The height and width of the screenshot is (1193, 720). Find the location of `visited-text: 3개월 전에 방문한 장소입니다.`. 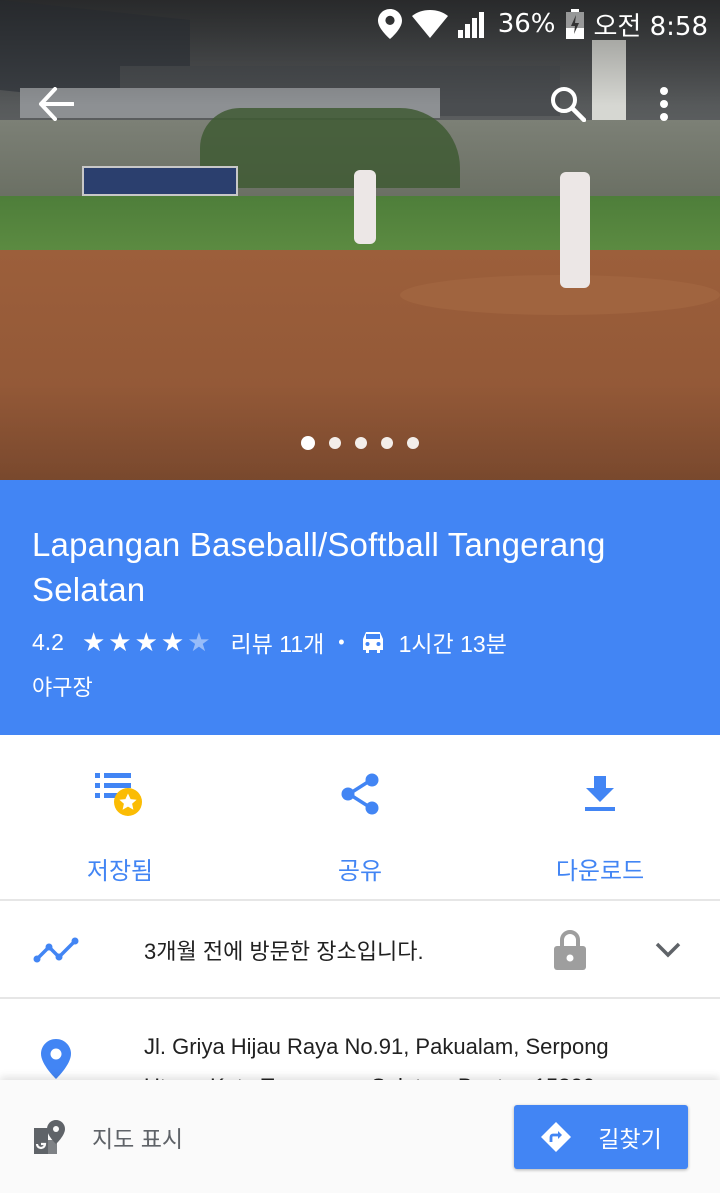

visited-text: 3개월 전에 방문한 장소입니다. is located at coordinates (284, 951).